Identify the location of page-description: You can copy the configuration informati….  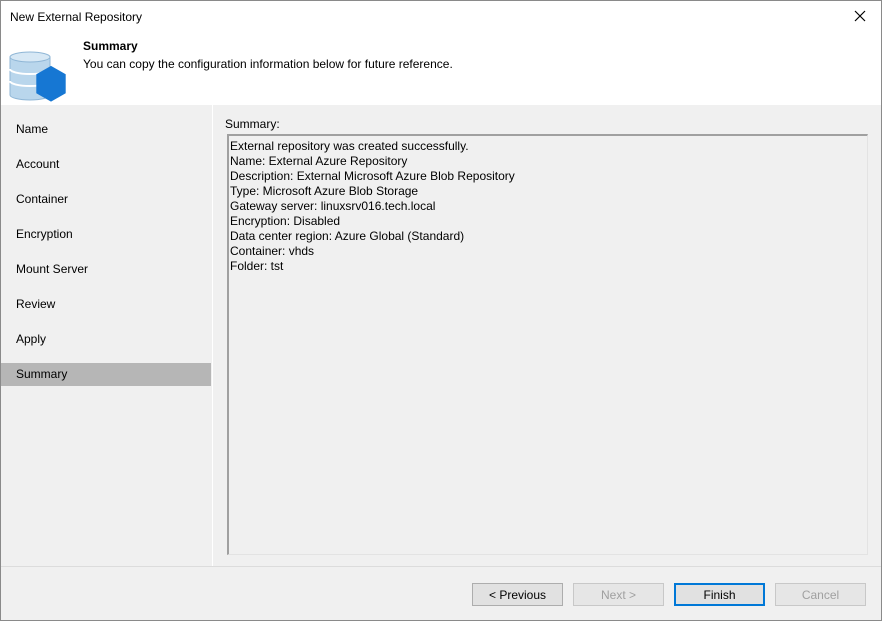
(268, 64).